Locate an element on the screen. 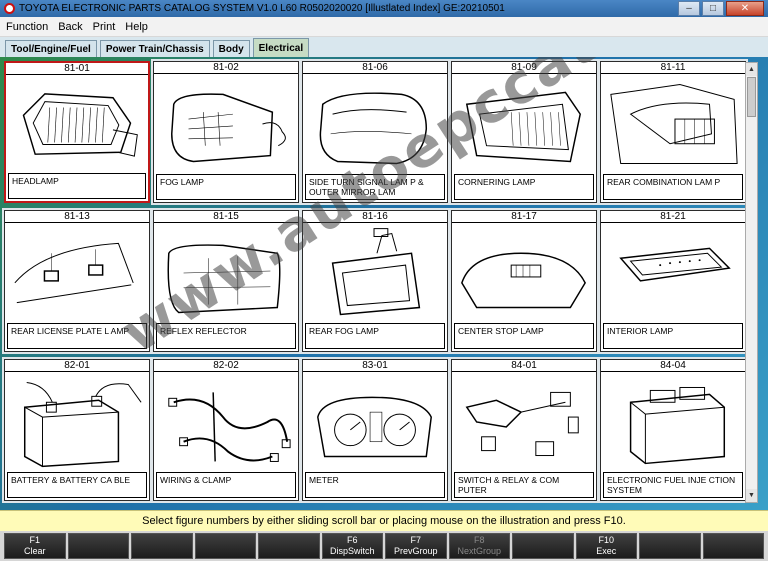 This screenshot has width=768, height=561. figure-cell-84-01: 84-01 SWITCH & RELAY & COM PUTER is located at coordinates (524, 430).